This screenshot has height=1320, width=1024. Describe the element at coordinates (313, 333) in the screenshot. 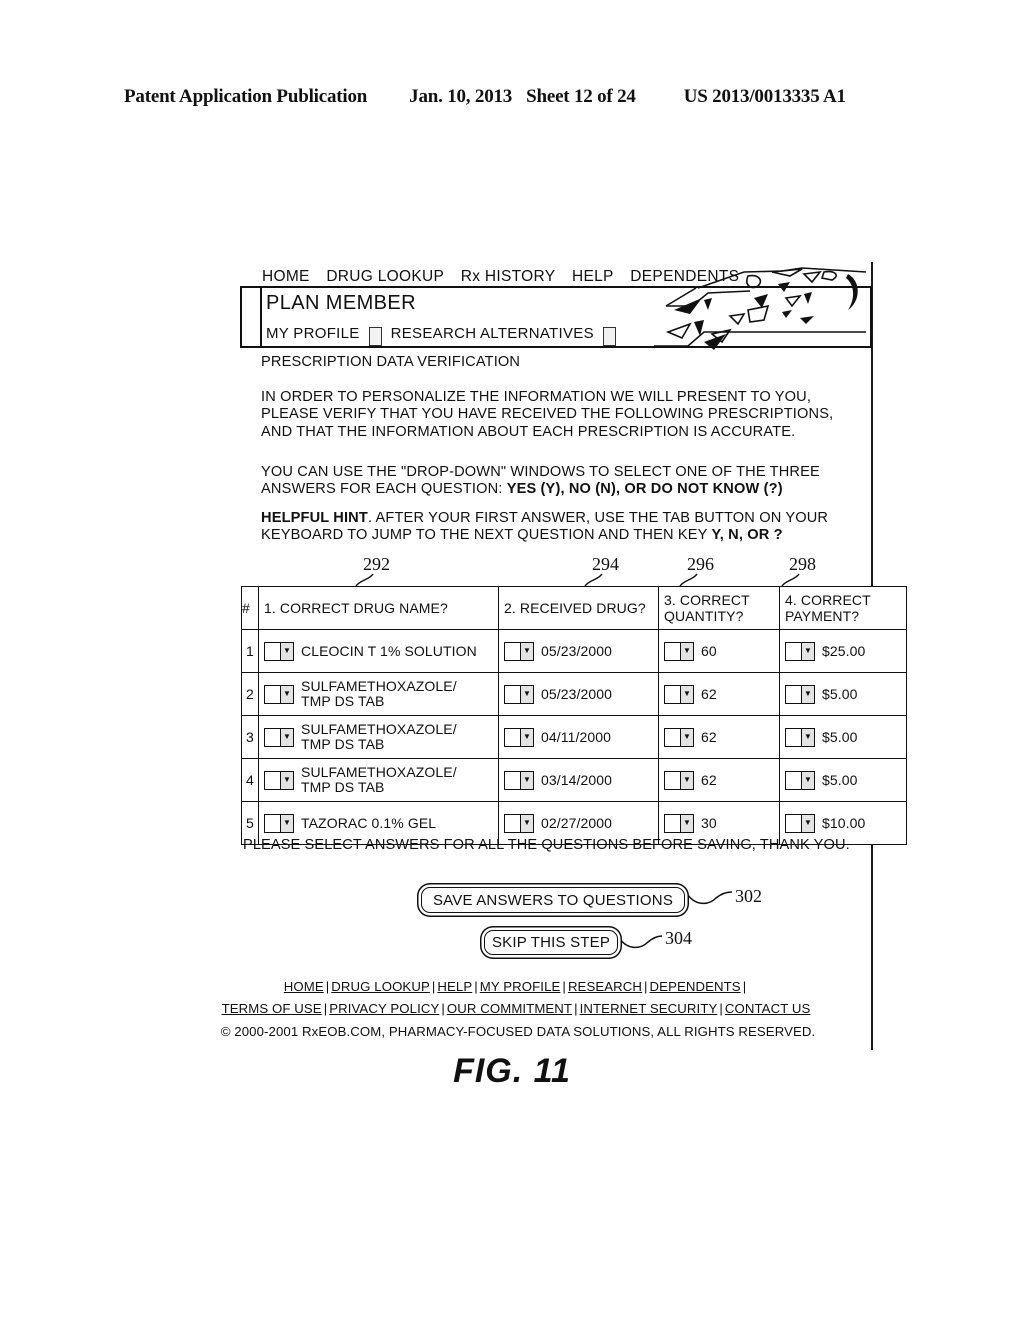

I see `tab-my-profile: MY PROFILE` at that location.